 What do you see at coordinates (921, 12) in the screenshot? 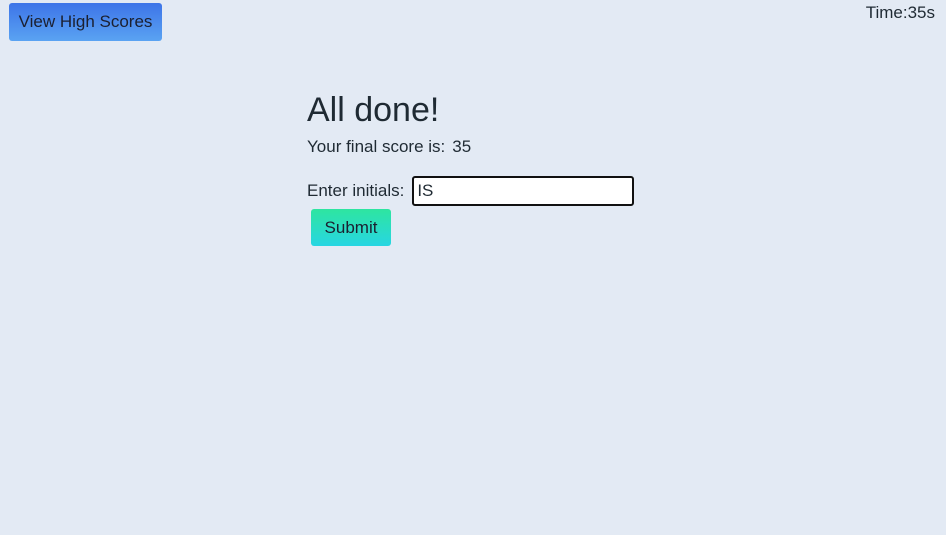
I see `timer-value: 35s` at bounding box center [921, 12].